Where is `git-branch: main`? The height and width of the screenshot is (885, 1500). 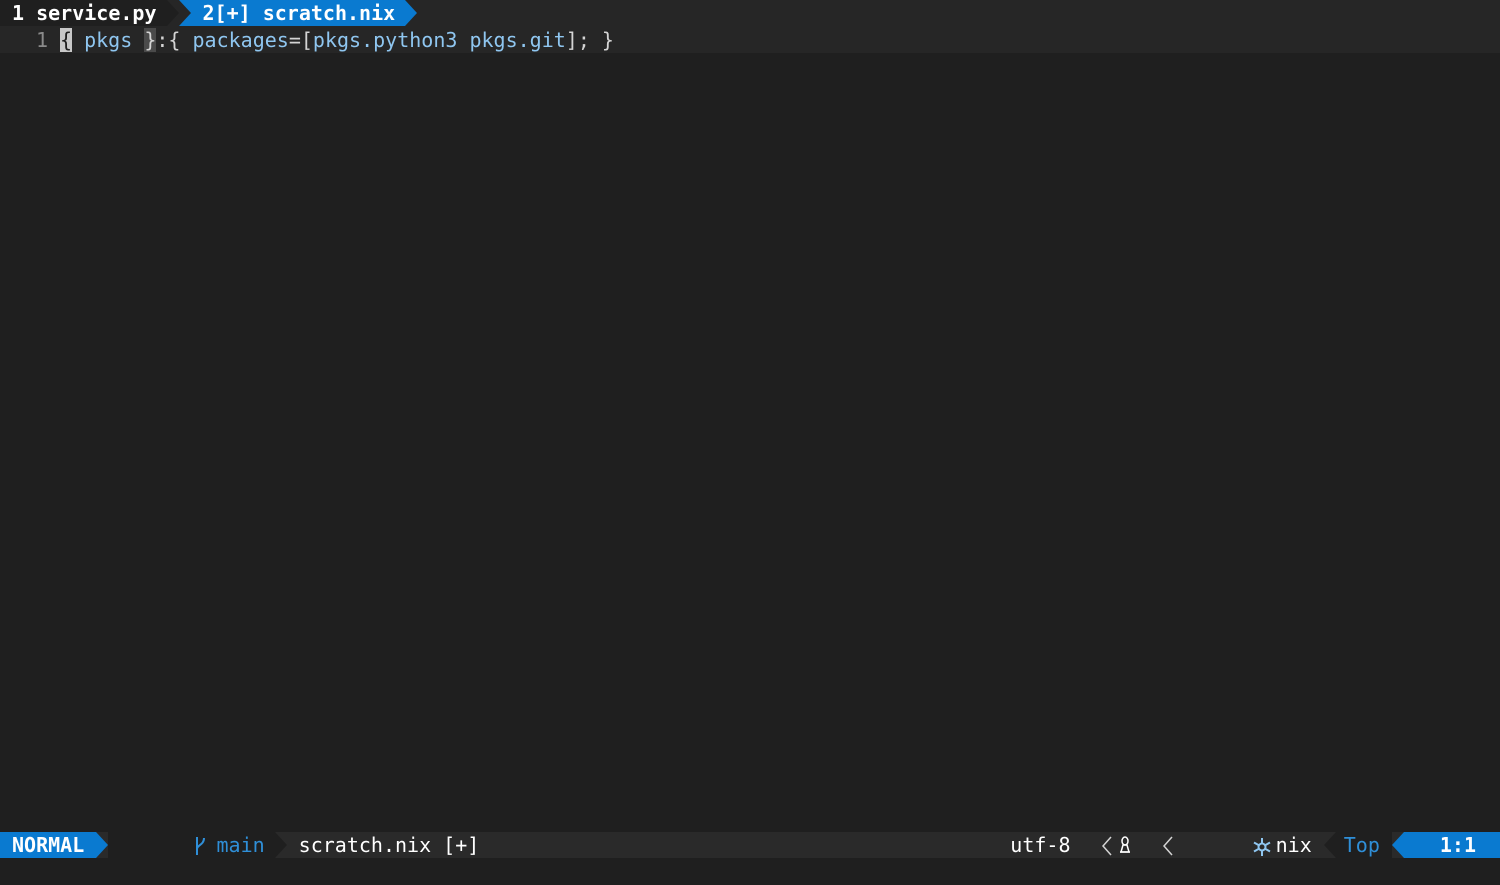 git-branch: main is located at coordinates (191, 845).